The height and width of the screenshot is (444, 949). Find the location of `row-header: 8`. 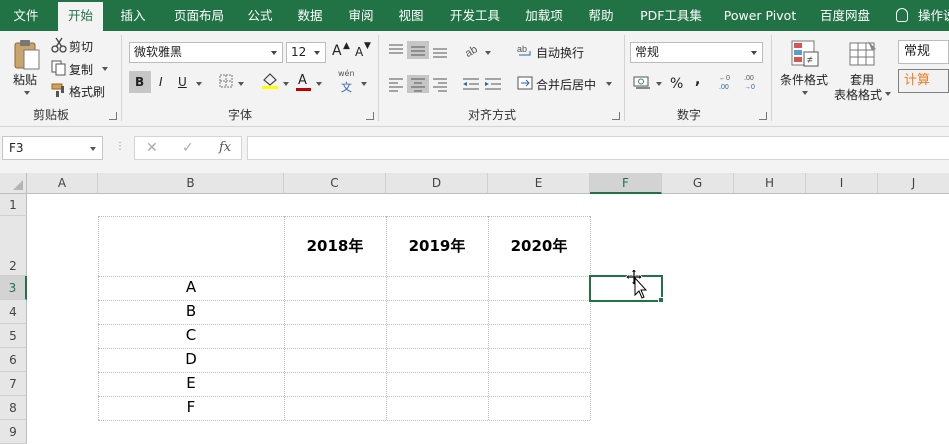

row-header: 8 is located at coordinates (13, 408).